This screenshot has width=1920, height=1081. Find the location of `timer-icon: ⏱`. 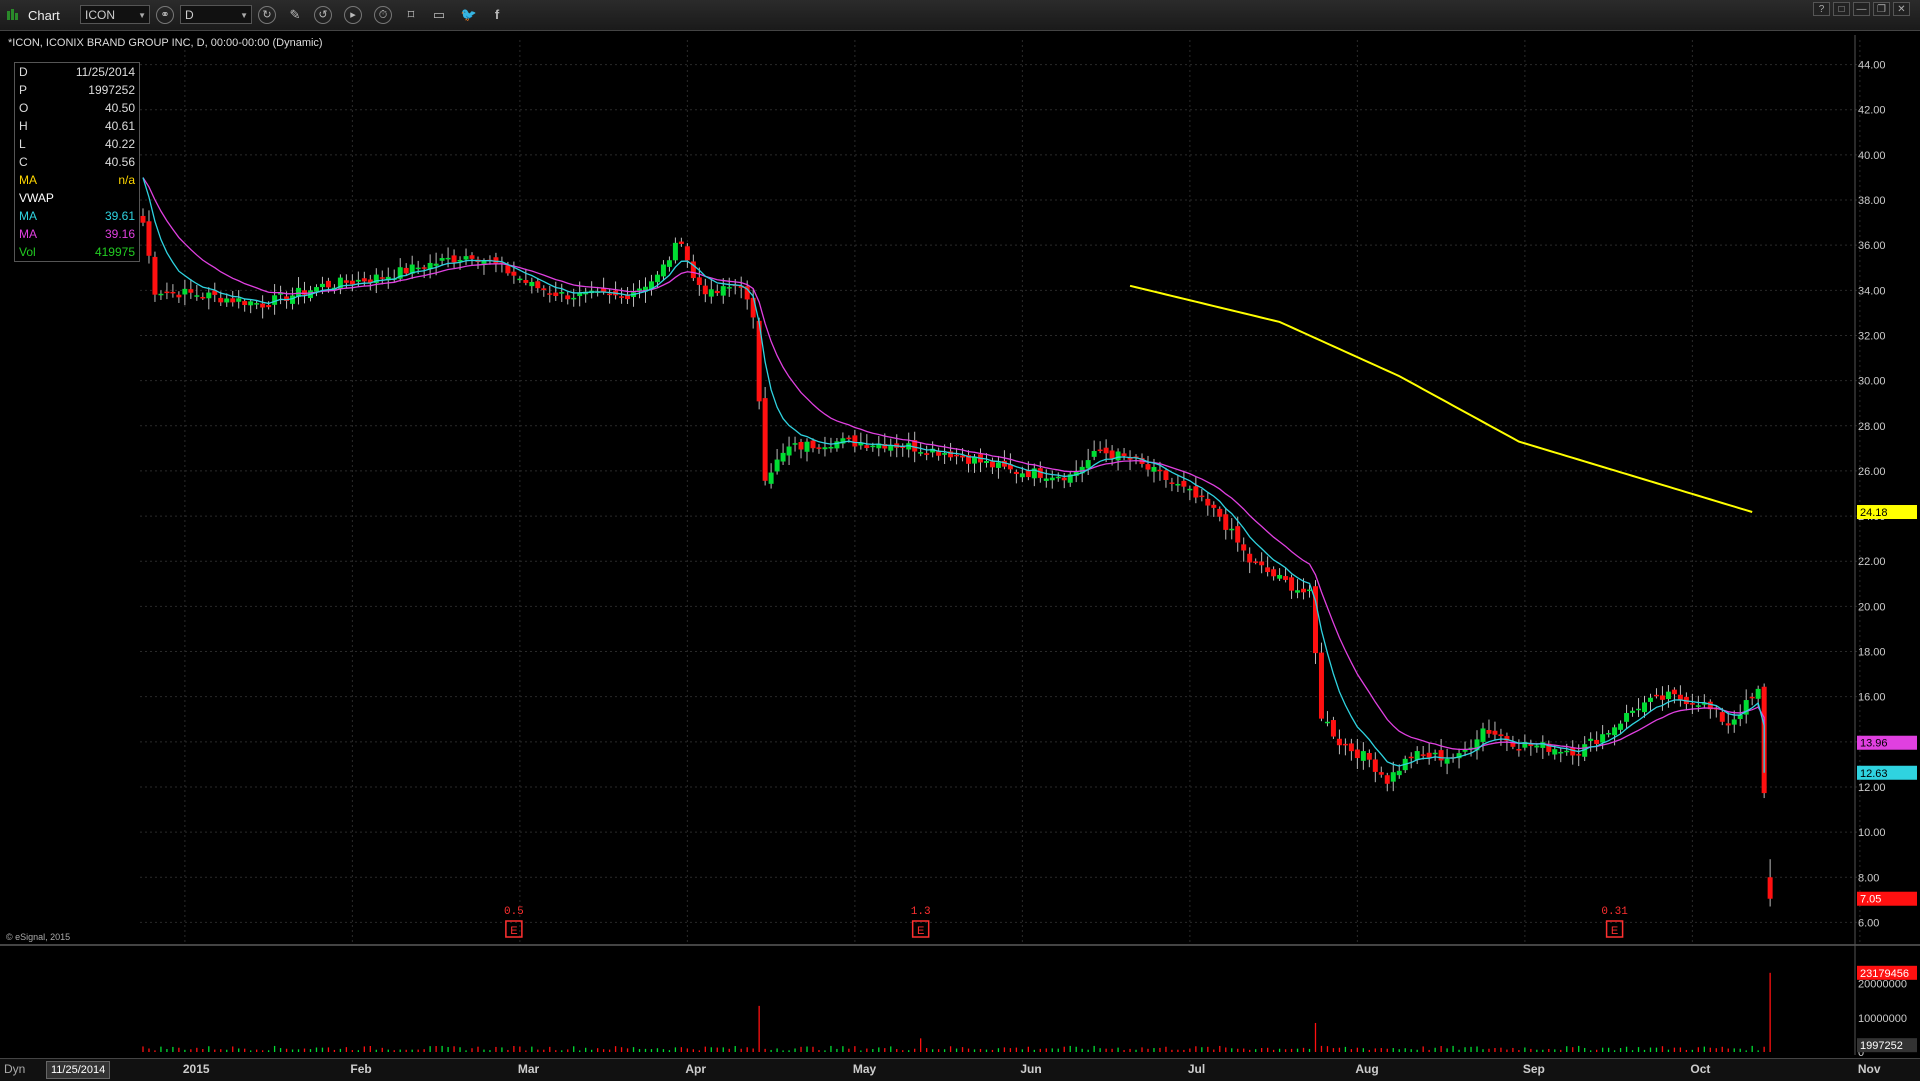

timer-icon: ⏱ is located at coordinates (383, 15).